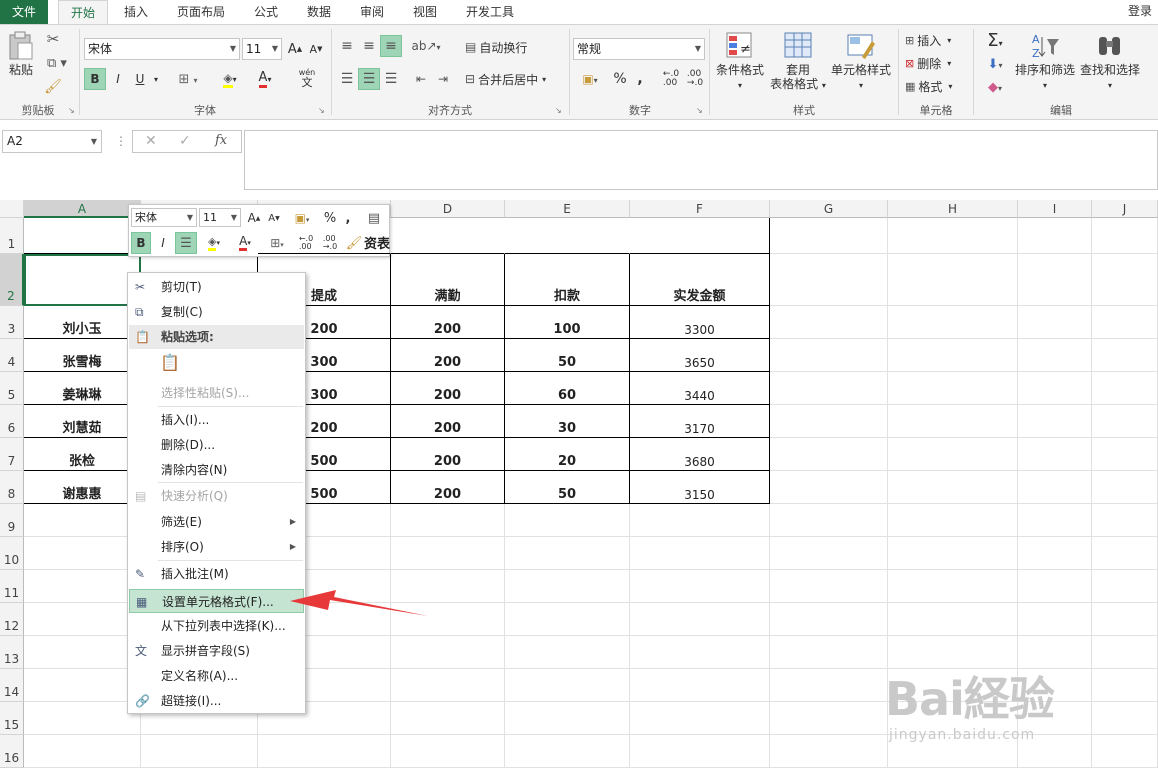  I want to click on accounting-format-button: ▣▾, so click(590, 79).